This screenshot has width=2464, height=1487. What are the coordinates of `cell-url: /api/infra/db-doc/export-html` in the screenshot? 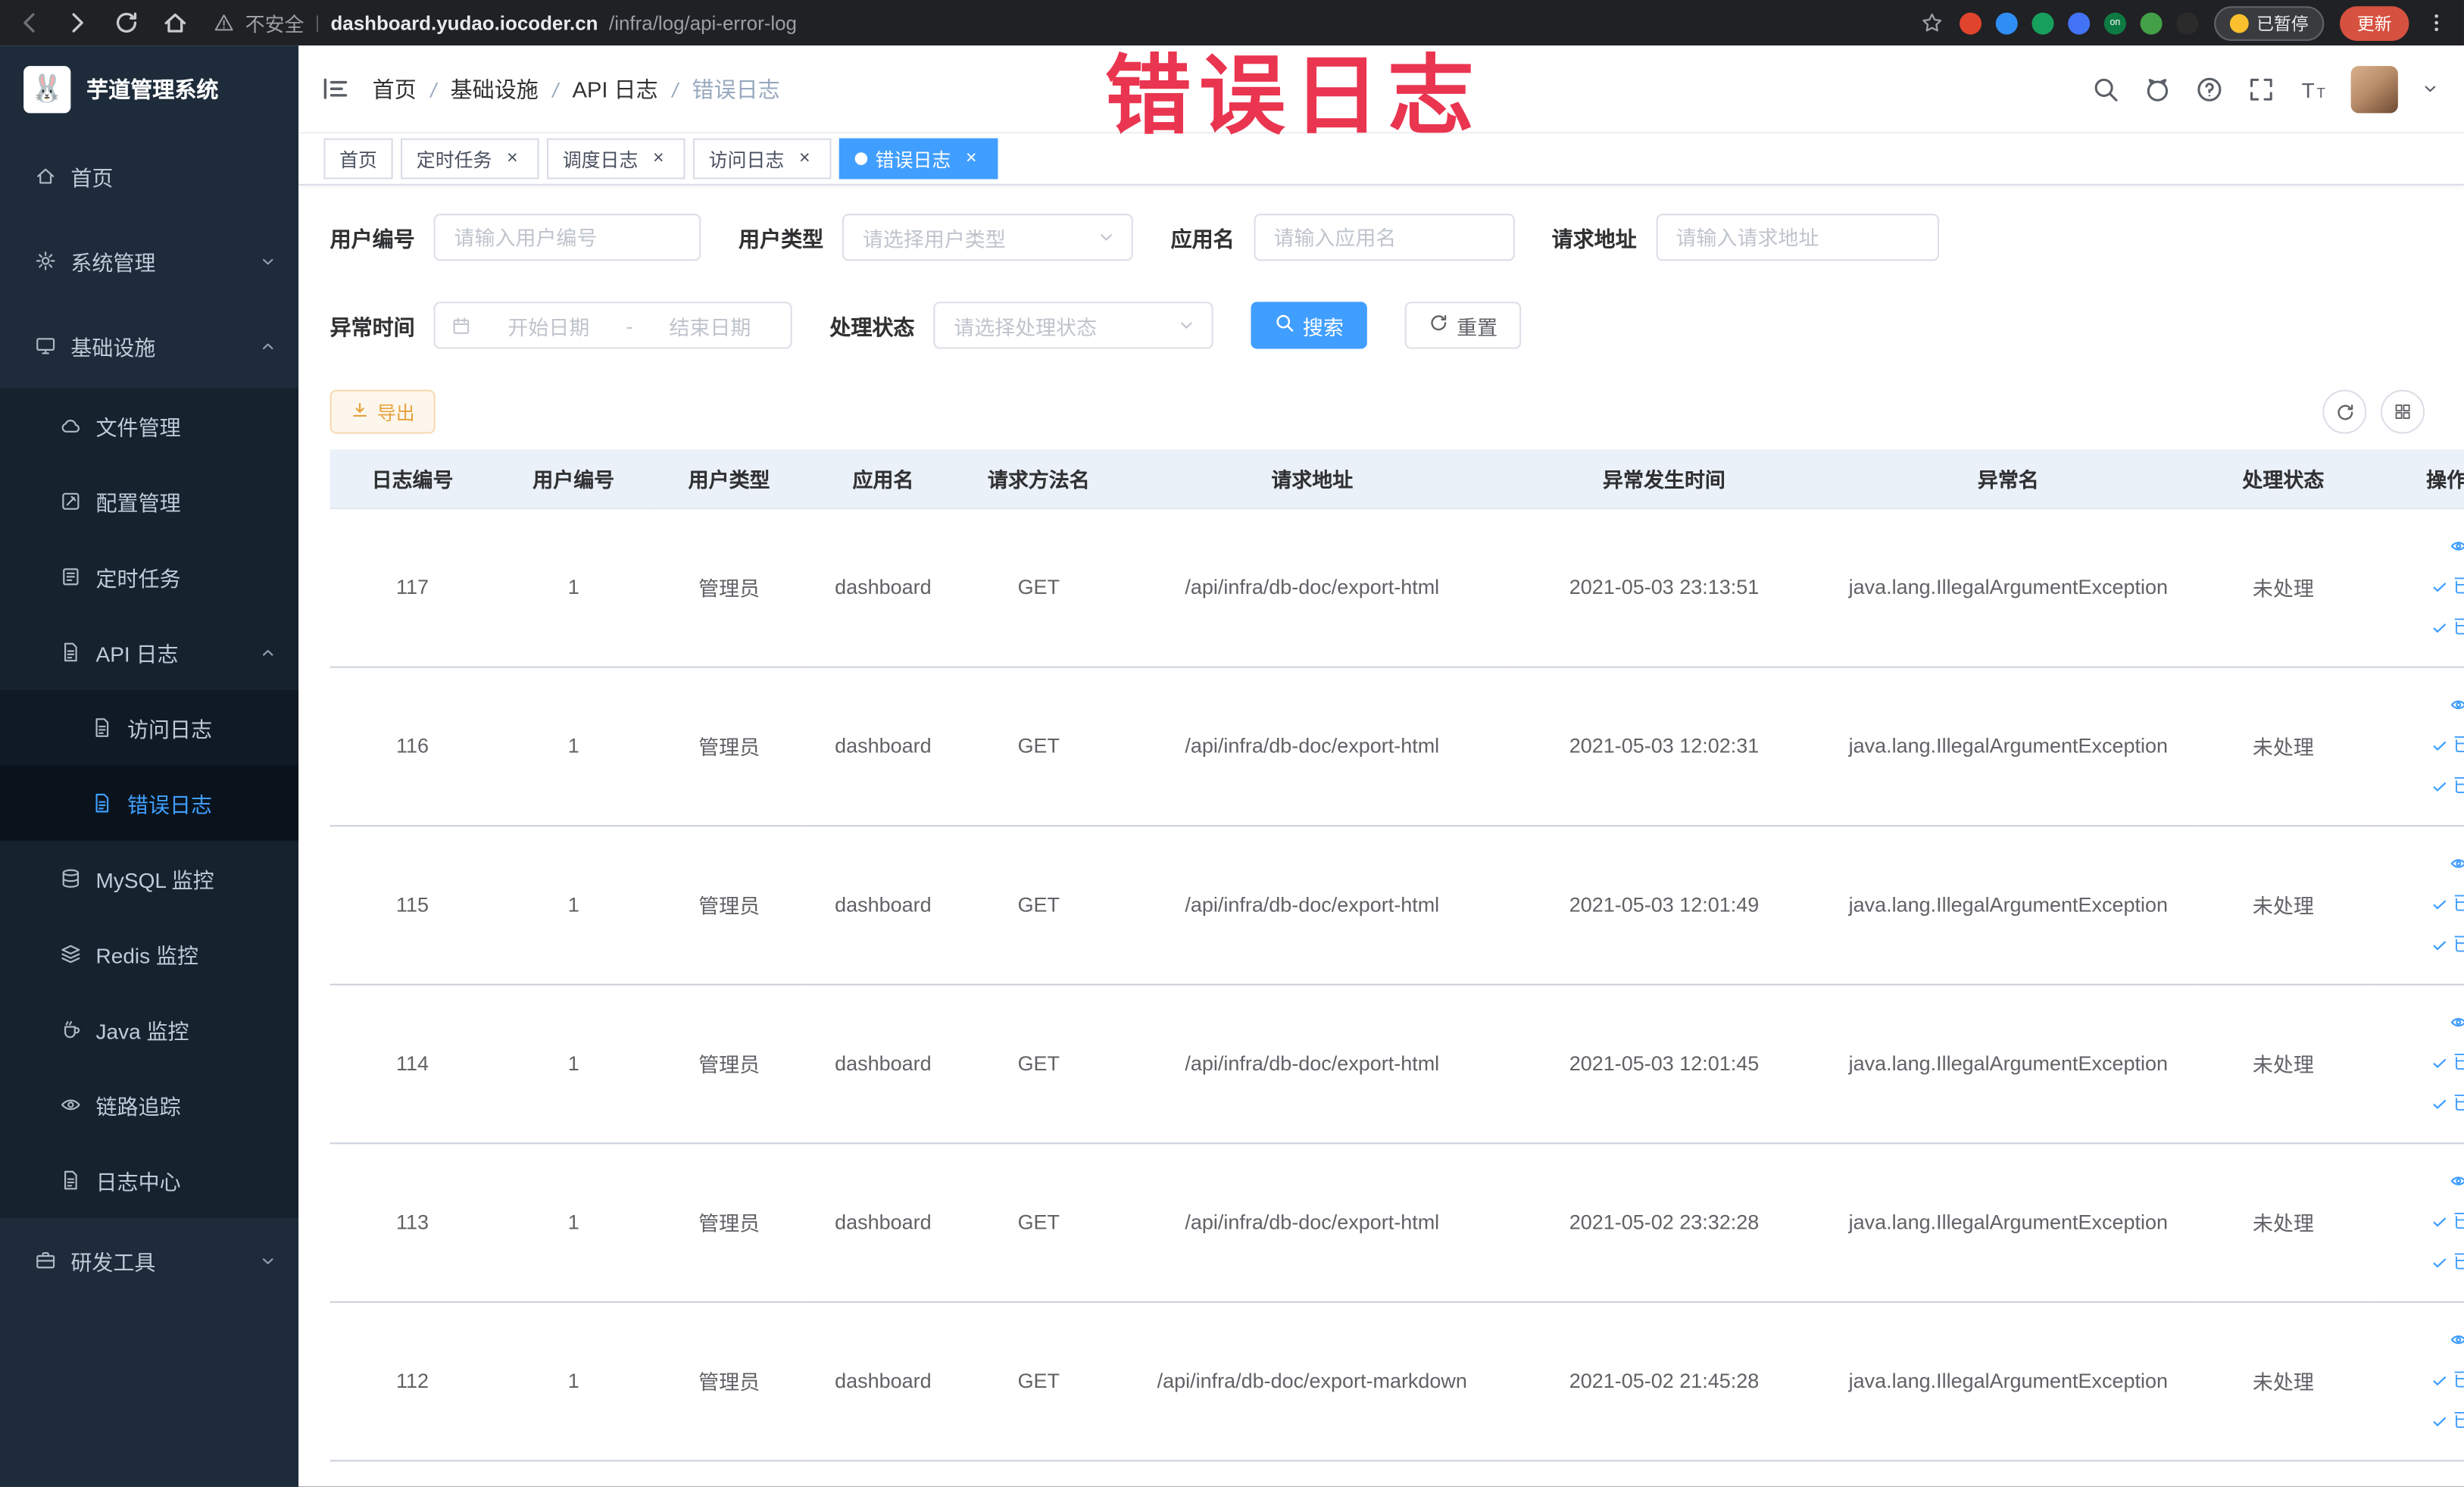 It's located at (1312, 587).